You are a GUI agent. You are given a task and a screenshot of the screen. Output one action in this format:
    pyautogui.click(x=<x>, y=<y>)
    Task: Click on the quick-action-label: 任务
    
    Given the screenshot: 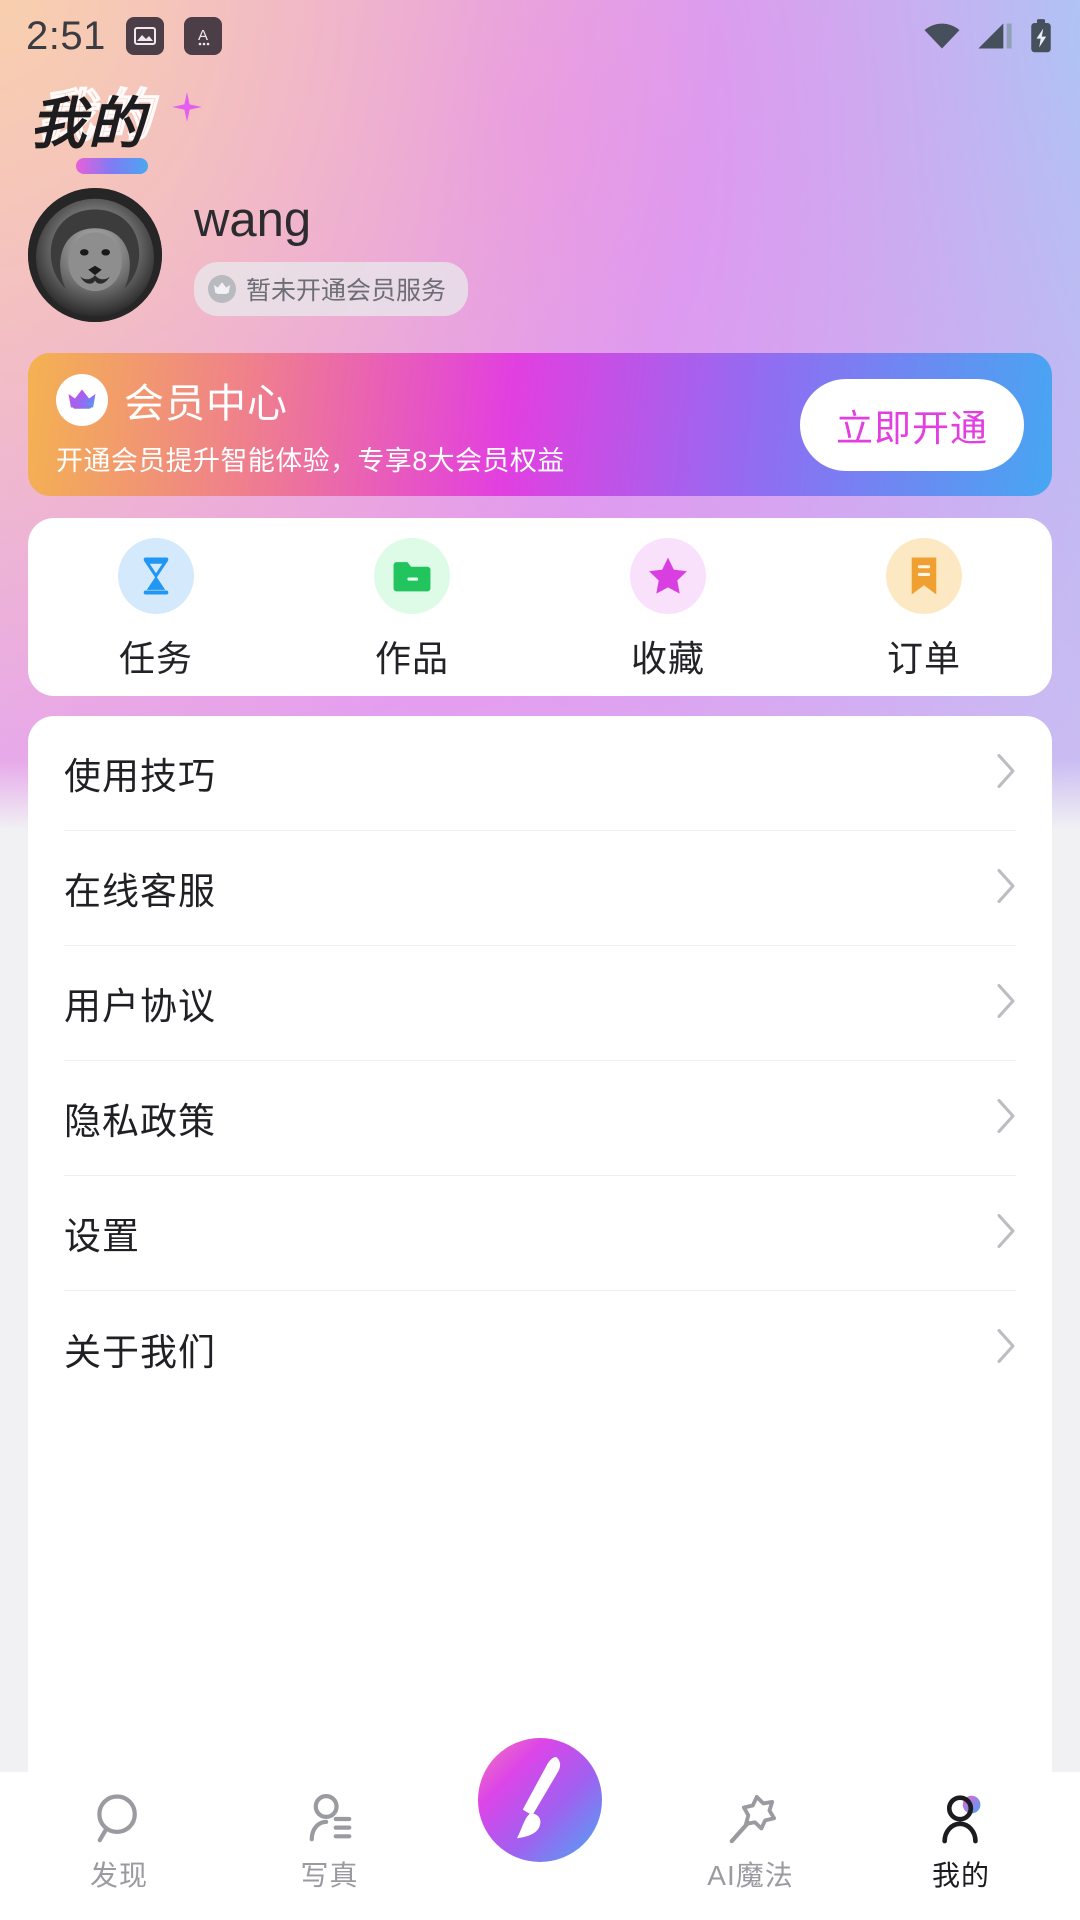 What is the action you would take?
    pyautogui.click(x=155, y=658)
    